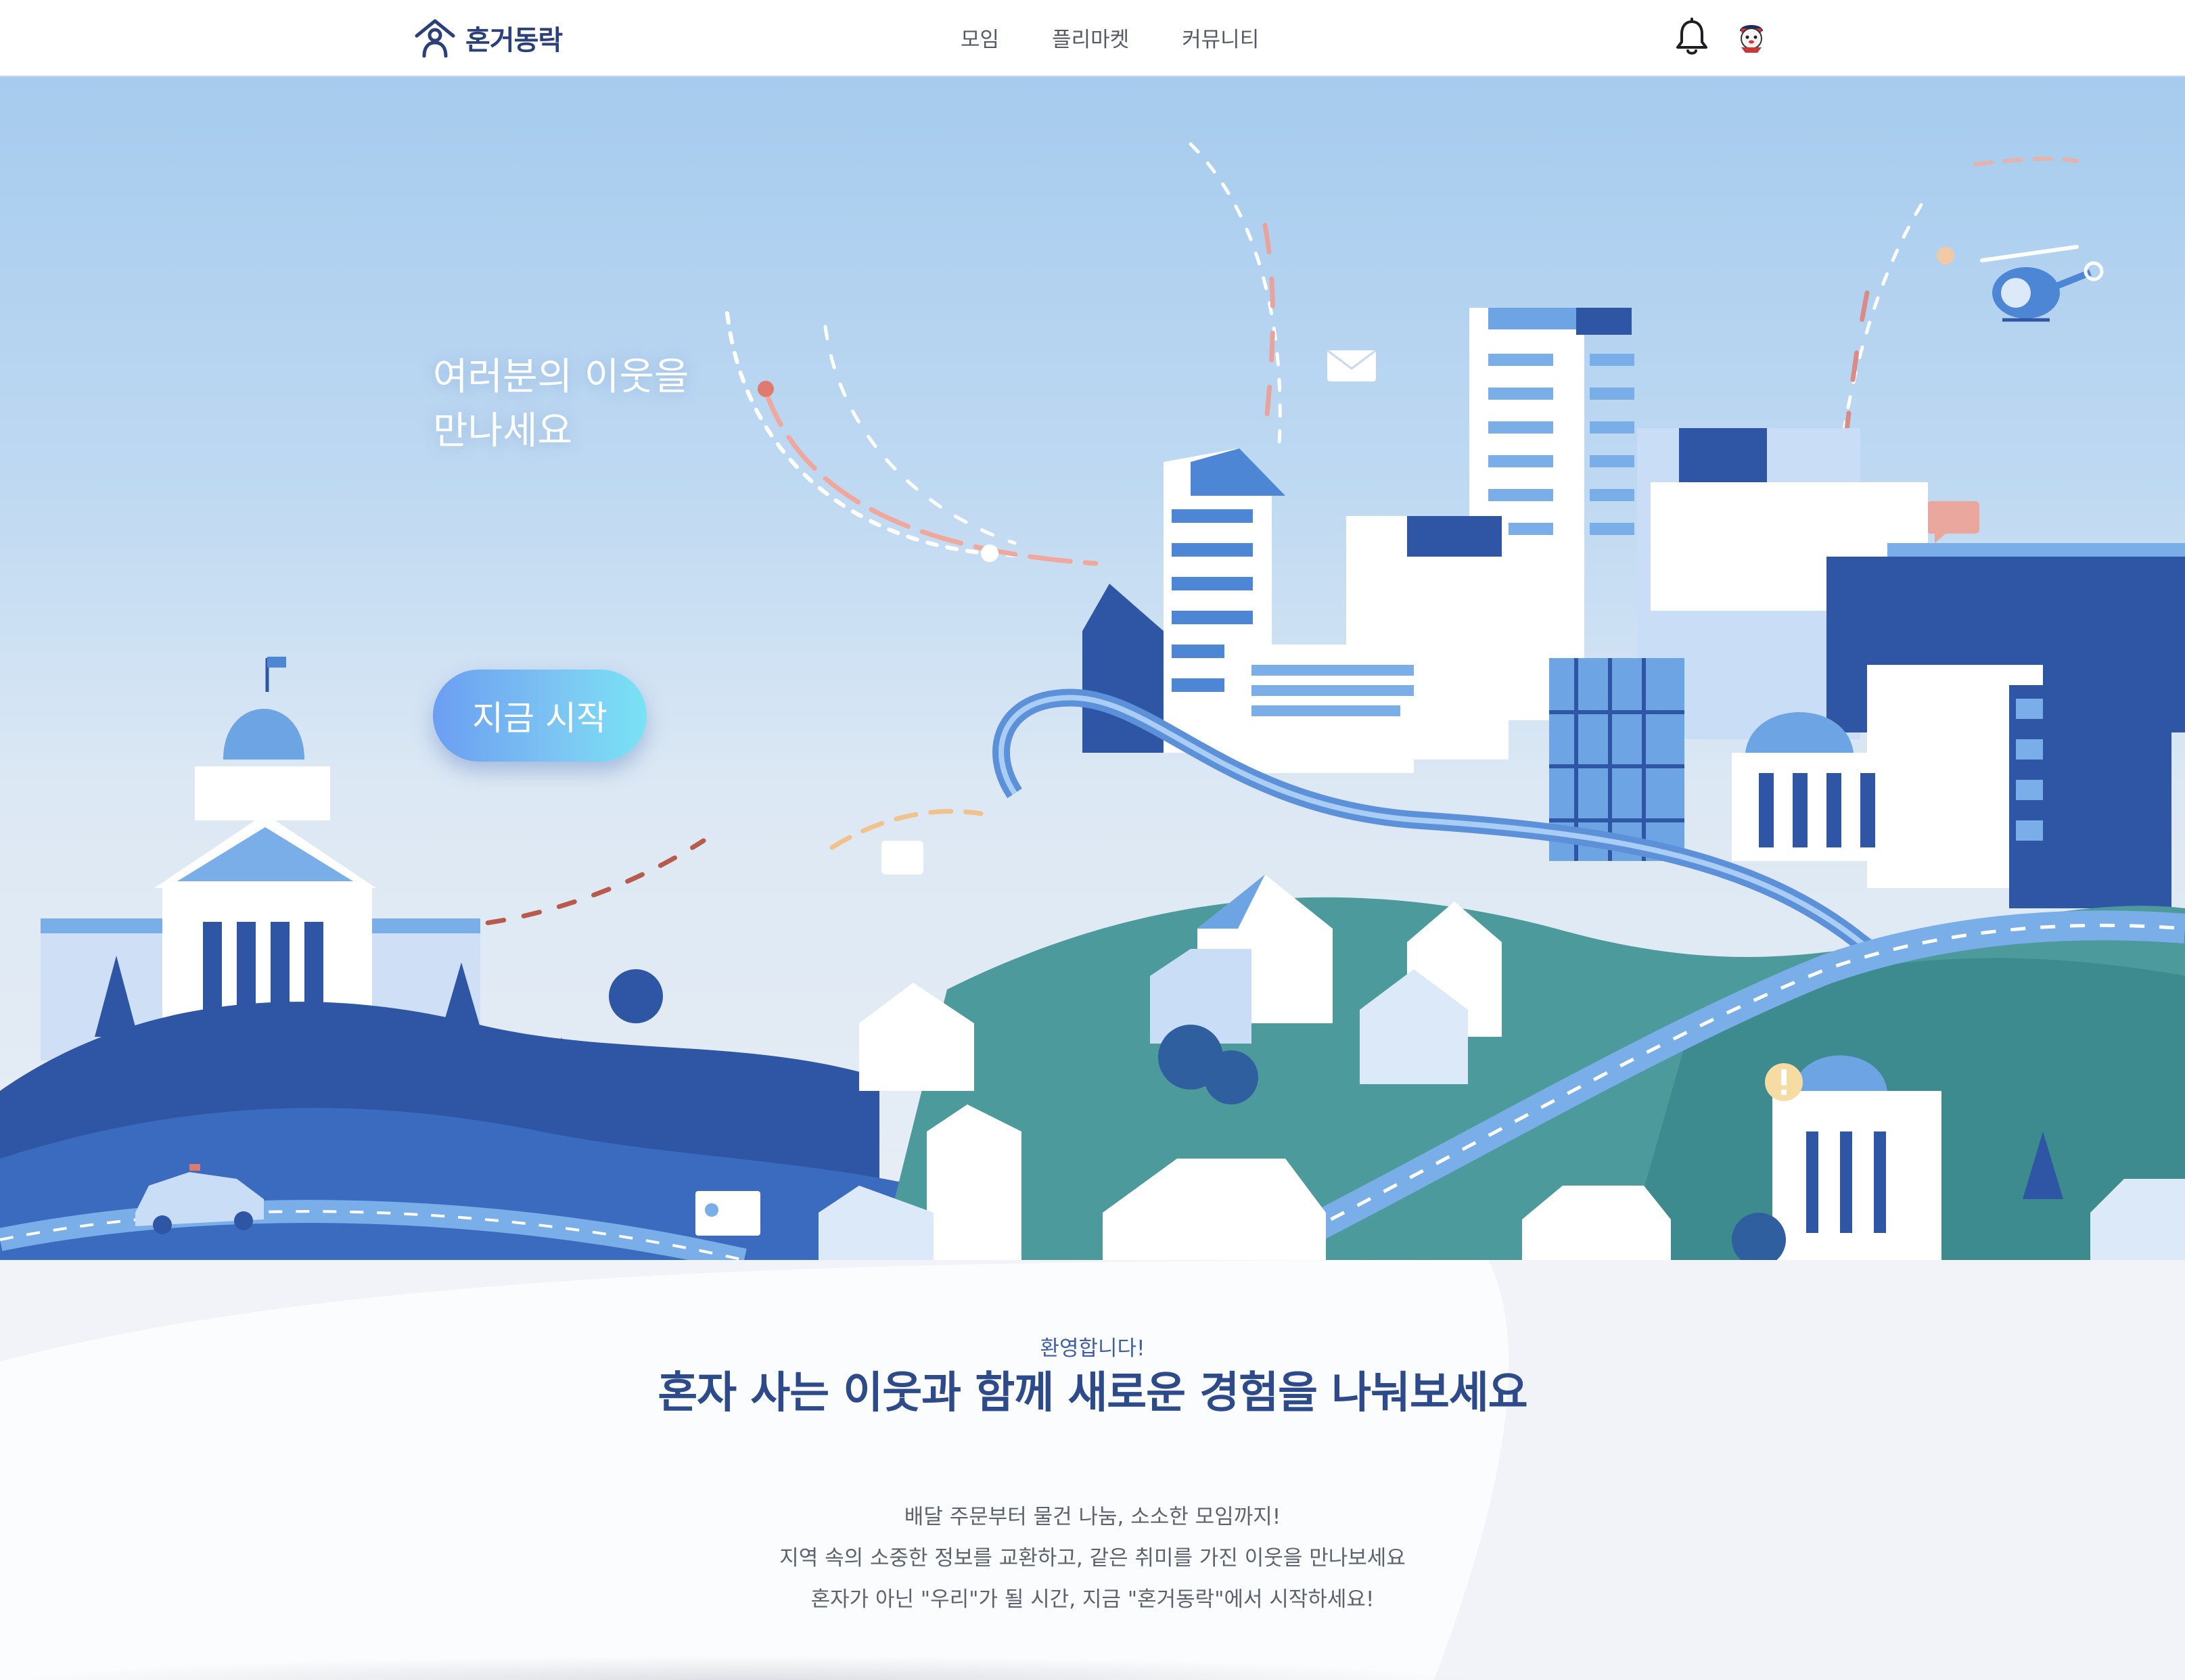 The height and width of the screenshot is (1680, 2185). Describe the element at coordinates (561, 405) in the screenshot. I see `hero-title: 여러분의 이웃을 만나세요` at that location.